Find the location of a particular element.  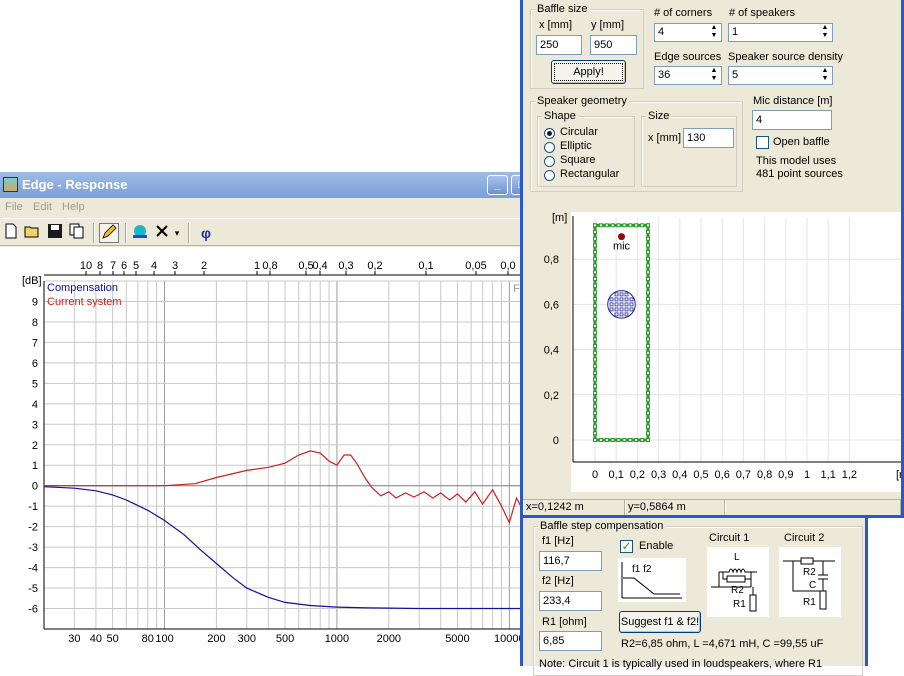

open-baffle-label: Open baffle is located at coordinates (801, 142).